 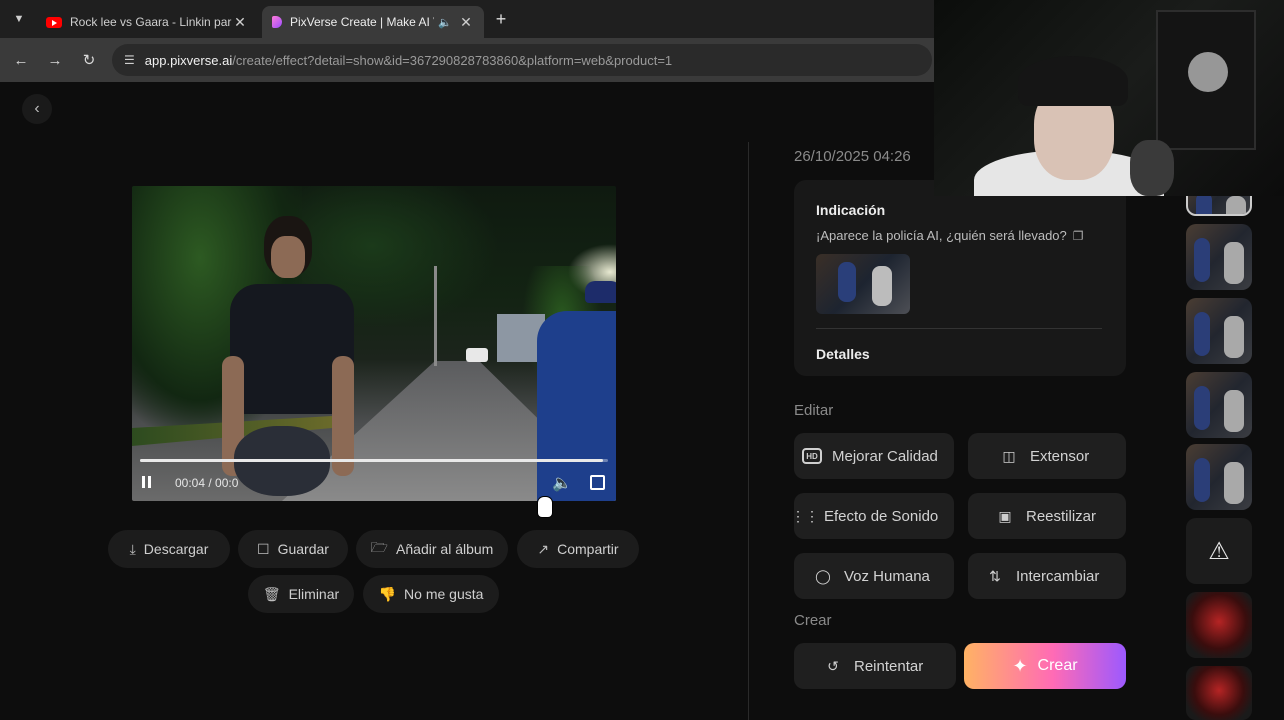 I want to click on extend-label: Extensor, so click(x=1060, y=456).